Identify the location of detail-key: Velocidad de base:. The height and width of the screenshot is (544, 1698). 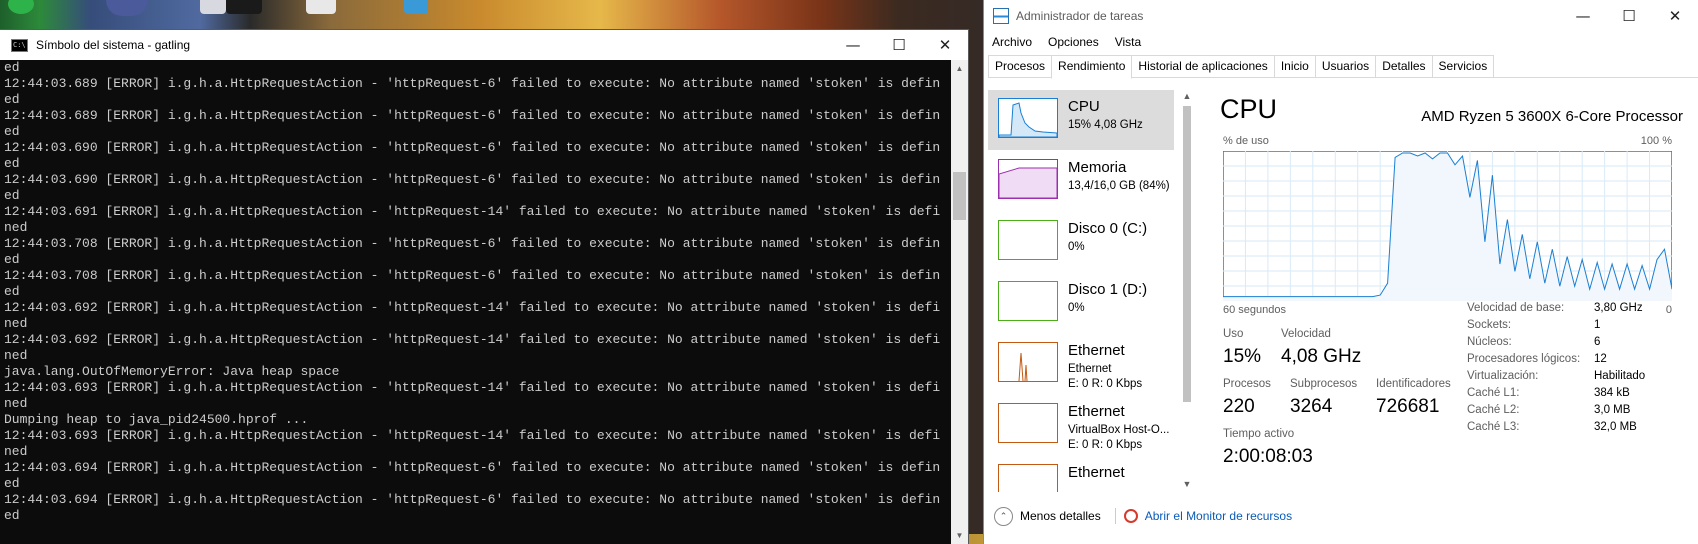
(1516, 308).